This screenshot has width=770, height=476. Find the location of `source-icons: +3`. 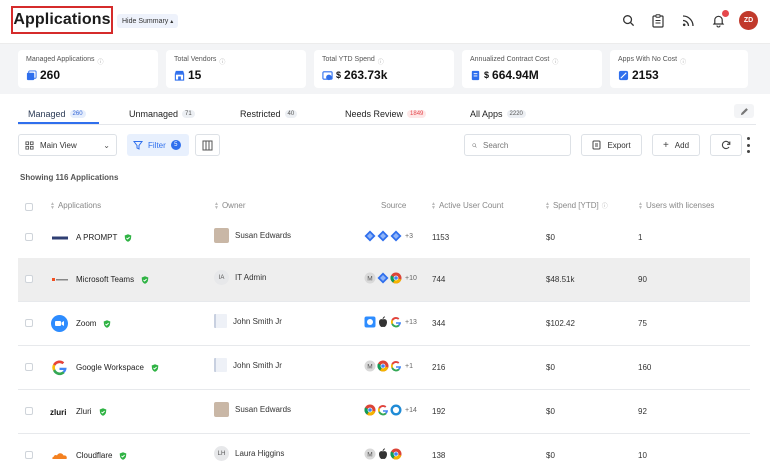

source-icons: +3 is located at coordinates (388, 236).